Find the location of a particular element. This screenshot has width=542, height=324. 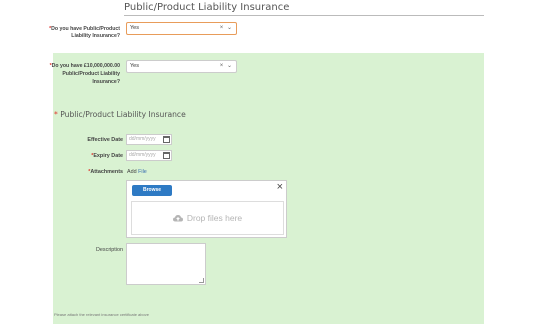

add-file-link: Add File is located at coordinates (137, 172).